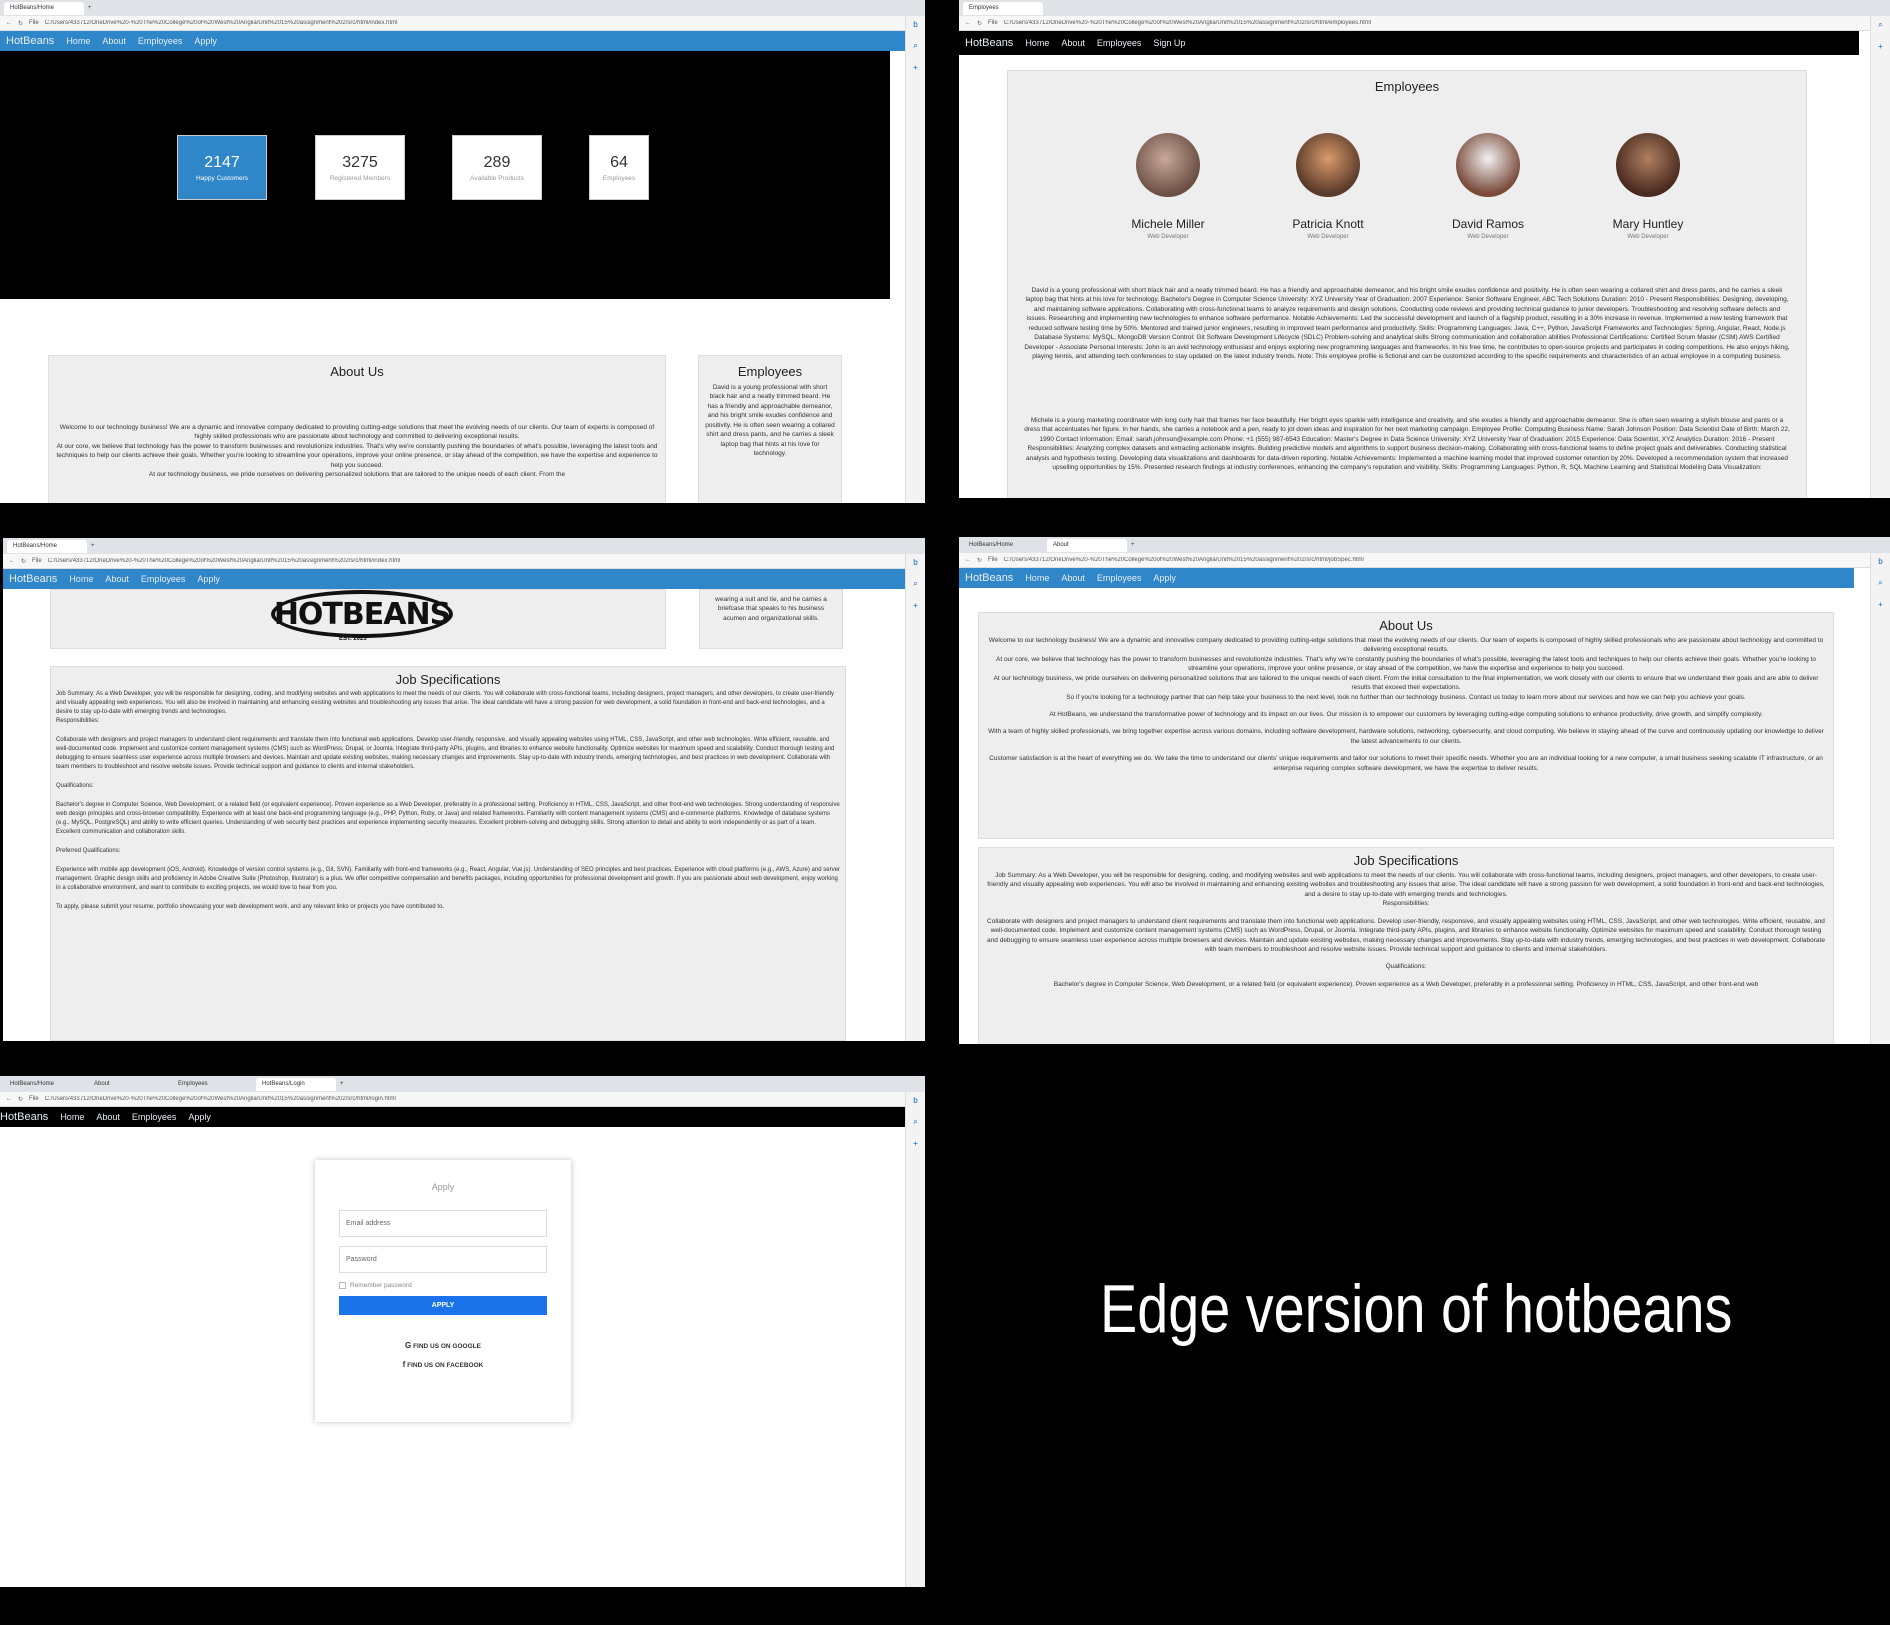 This screenshot has width=1890, height=1625. I want to click on apply-button: APPLY, so click(443, 1305).